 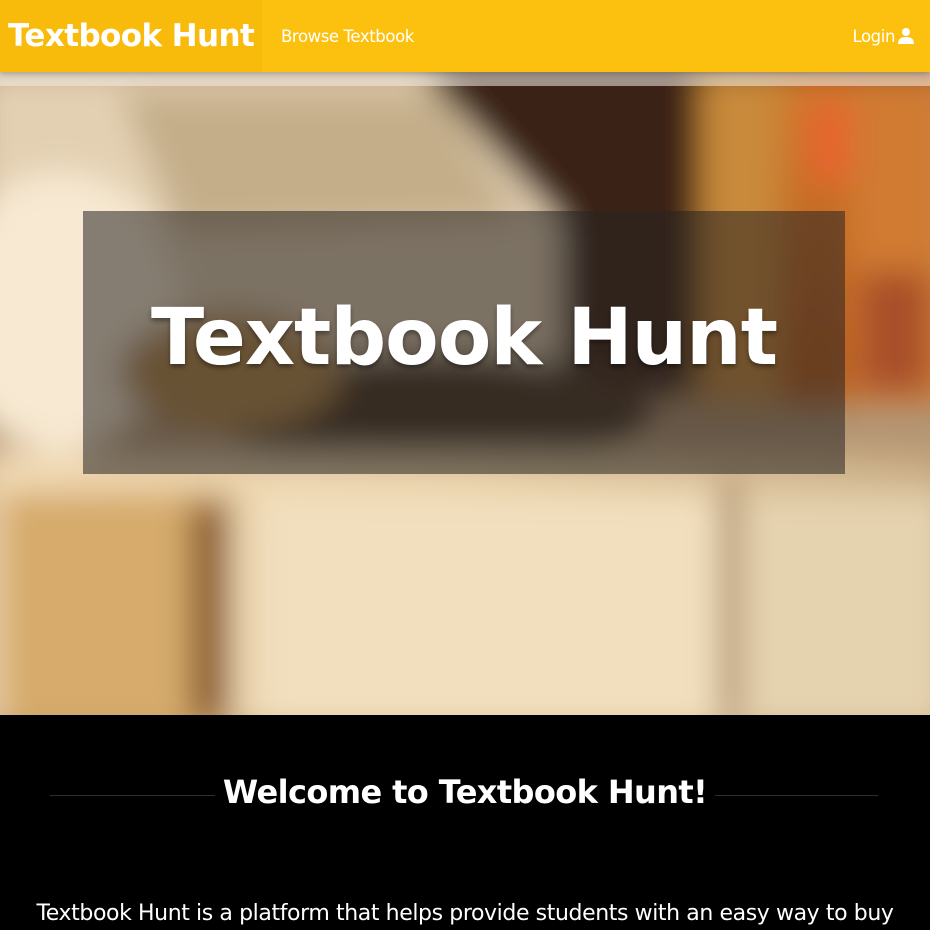 What do you see at coordinates (465, 36) in the screenshot?
I see `navbar: Textbook Hunt Browse Textbook Login` at bounding box center [465, 36].